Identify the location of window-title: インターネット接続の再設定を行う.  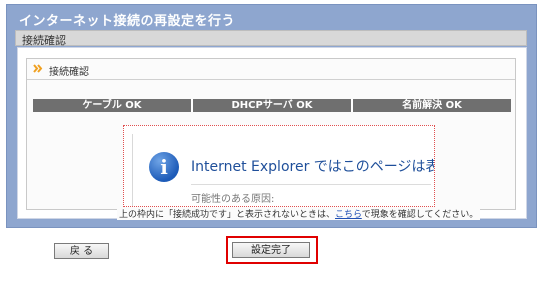
(127, 21).